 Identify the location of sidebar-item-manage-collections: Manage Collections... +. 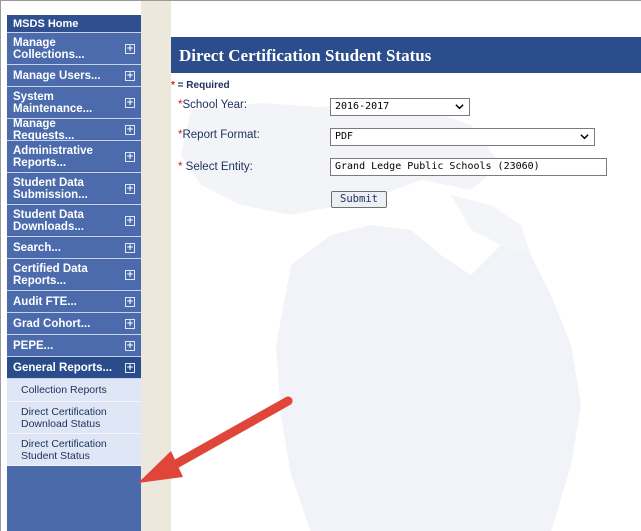
(74, 49).